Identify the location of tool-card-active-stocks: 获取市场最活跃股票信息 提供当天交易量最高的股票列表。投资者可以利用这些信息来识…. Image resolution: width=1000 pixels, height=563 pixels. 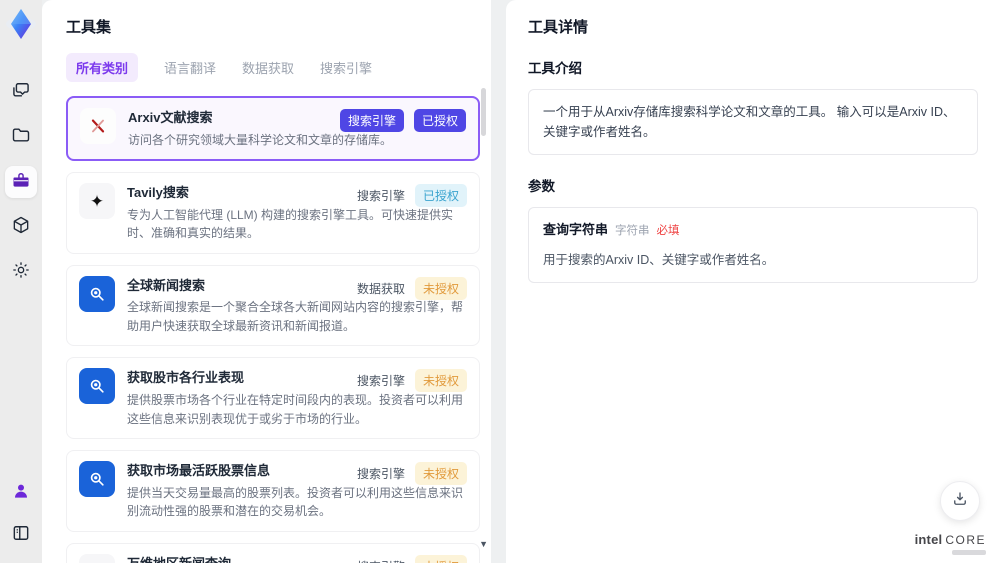
(273, 491).